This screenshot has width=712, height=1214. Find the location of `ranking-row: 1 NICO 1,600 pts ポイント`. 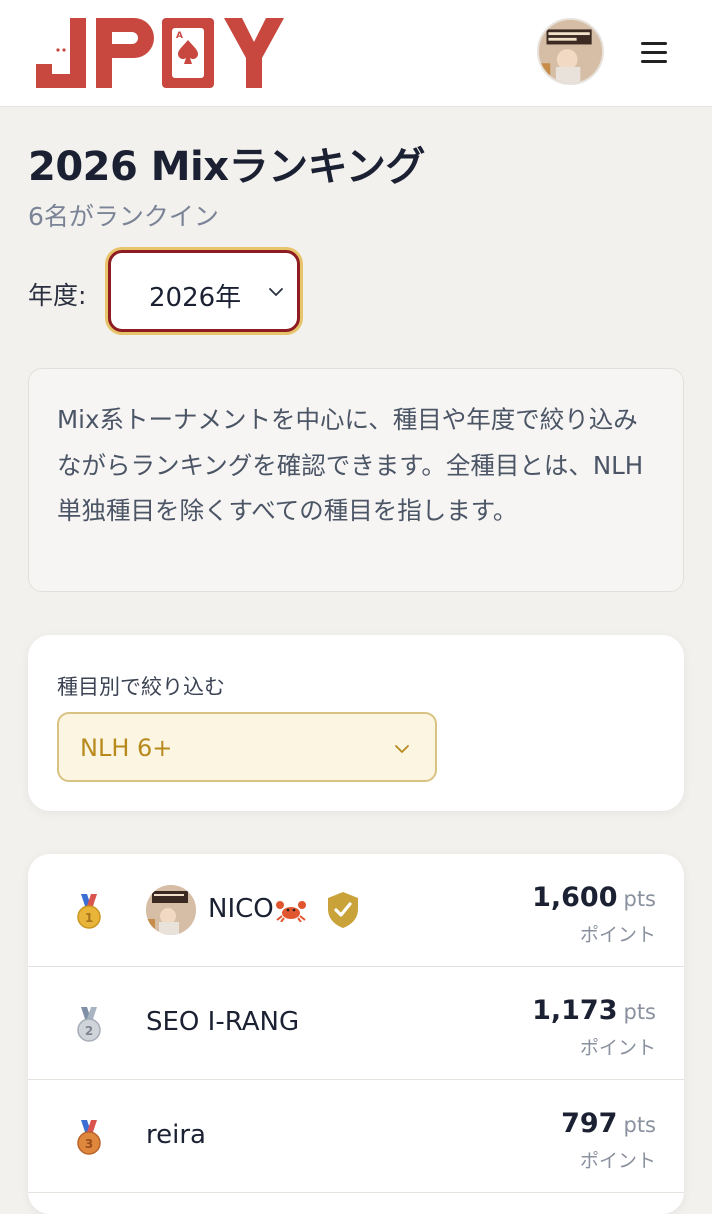

ranking-row: 1 NICO 1,600 pts ポイント is located at coordinates (356, 910).